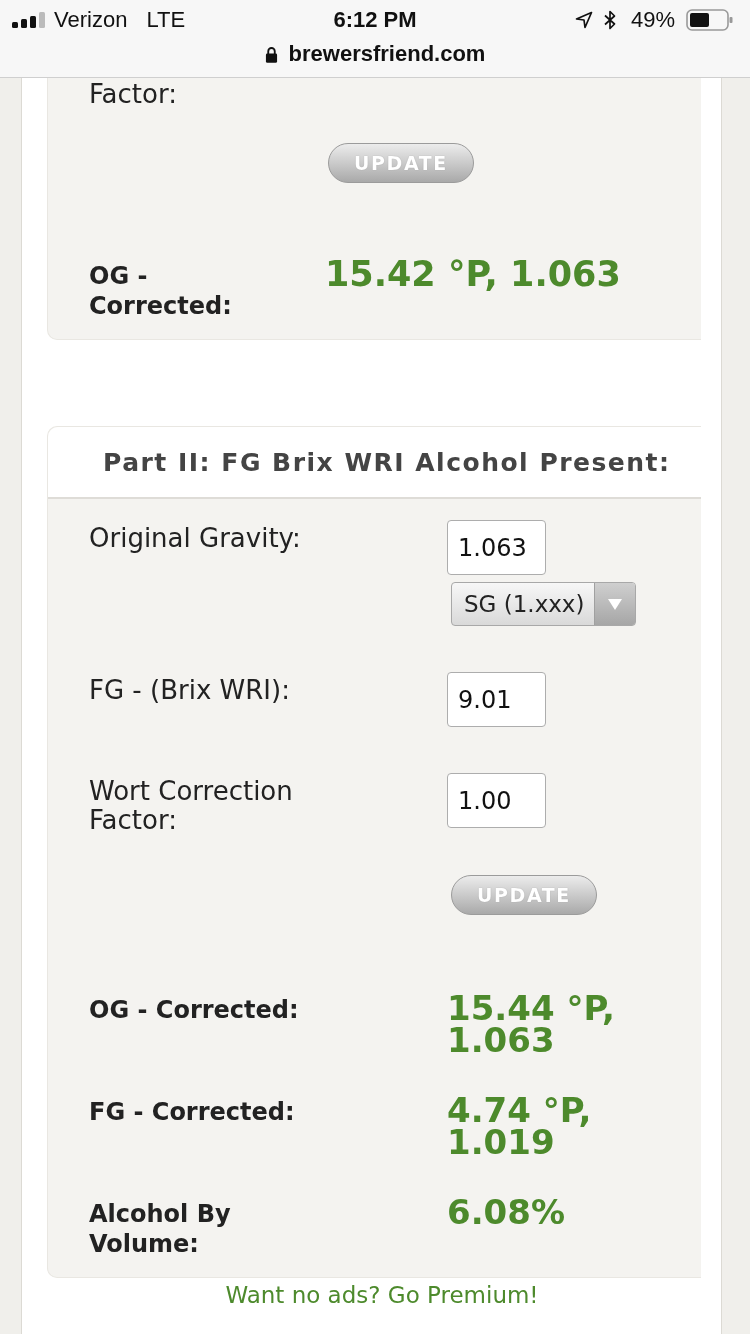 The height and width of the screenshot is (1334, 750). What do you see at coordinates (387, 462) in the screenshot?
I see `section-title: Part II: FG Brix WRI Alcohol Present:` at bounding box center [387, 462].